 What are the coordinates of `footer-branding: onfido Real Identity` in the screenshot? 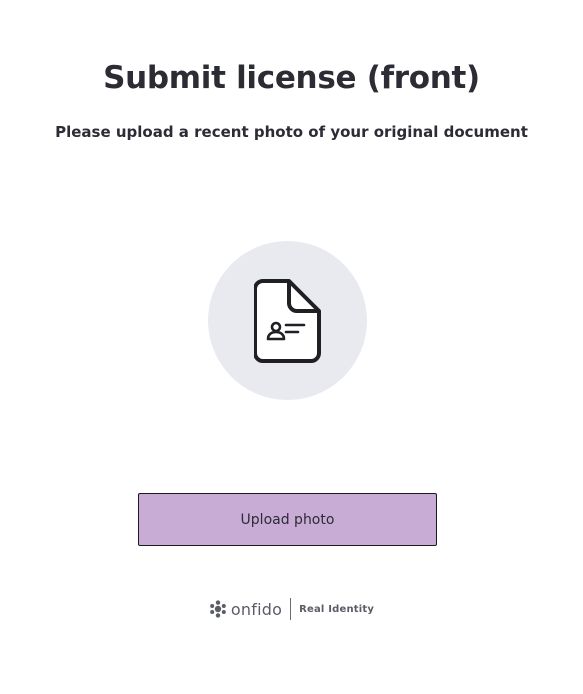 It's located at (291, 609).